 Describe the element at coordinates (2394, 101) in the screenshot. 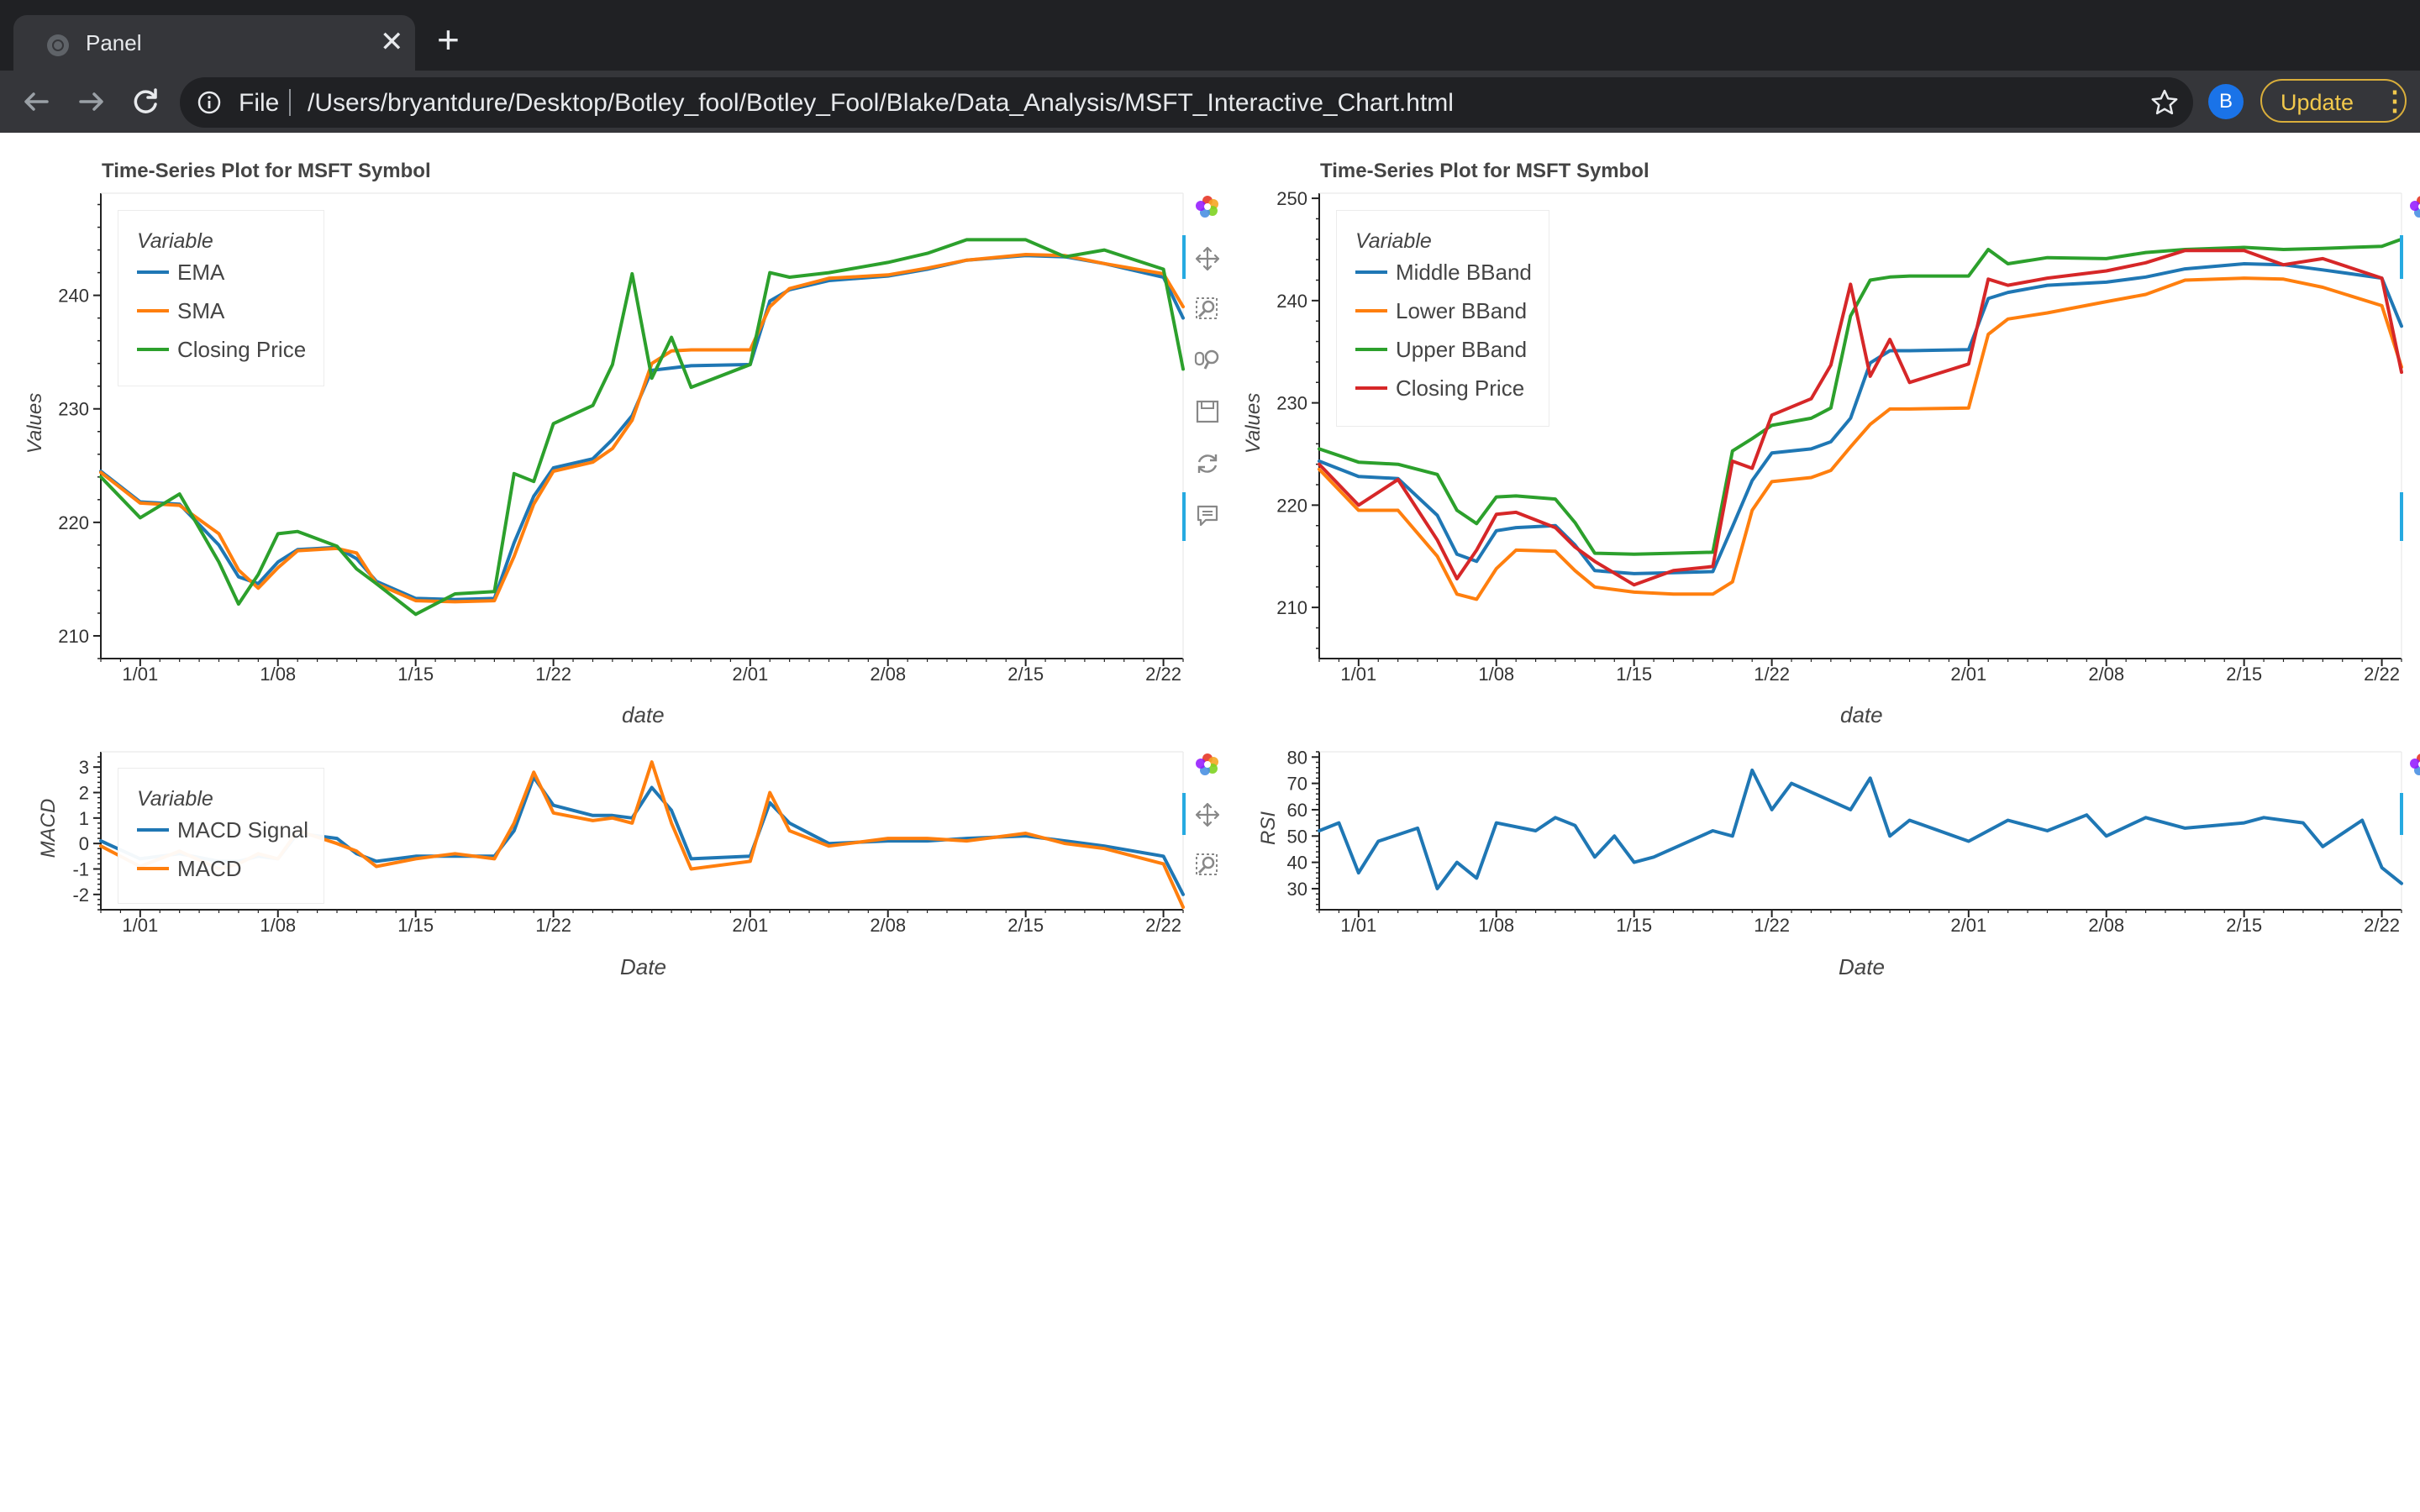

I see `more-menu-icon: ⋮` at that location.